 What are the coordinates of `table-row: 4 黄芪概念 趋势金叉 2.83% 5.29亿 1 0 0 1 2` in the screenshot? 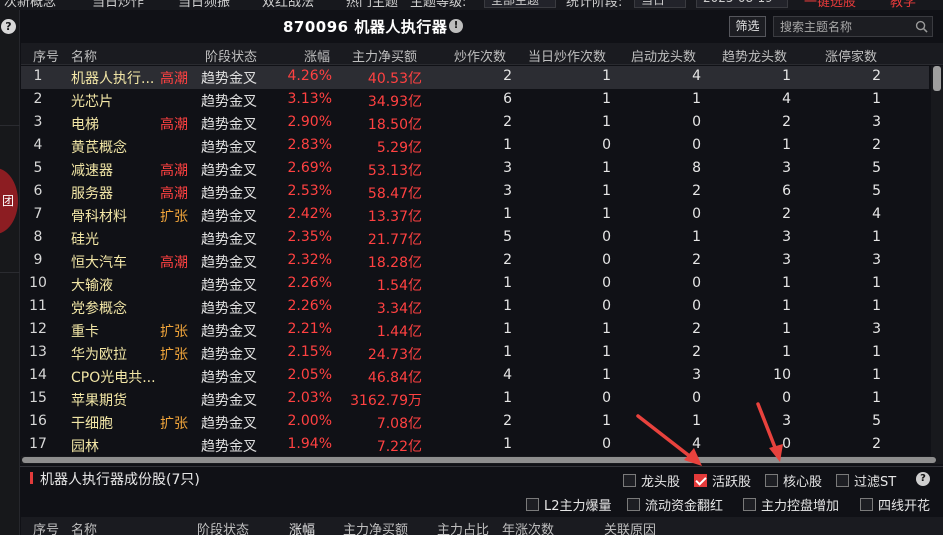 It's located at (475, 146).